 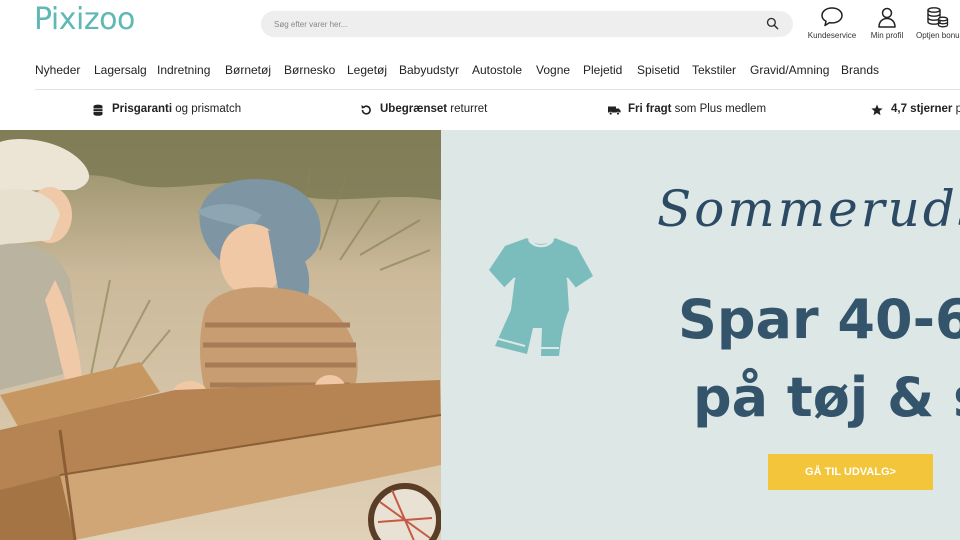 What do you see at coordinates (429, 70) in the screenshot?
I see `nav-item-babyudstyr: Babyudstyr` at bounding box center [429, 70].